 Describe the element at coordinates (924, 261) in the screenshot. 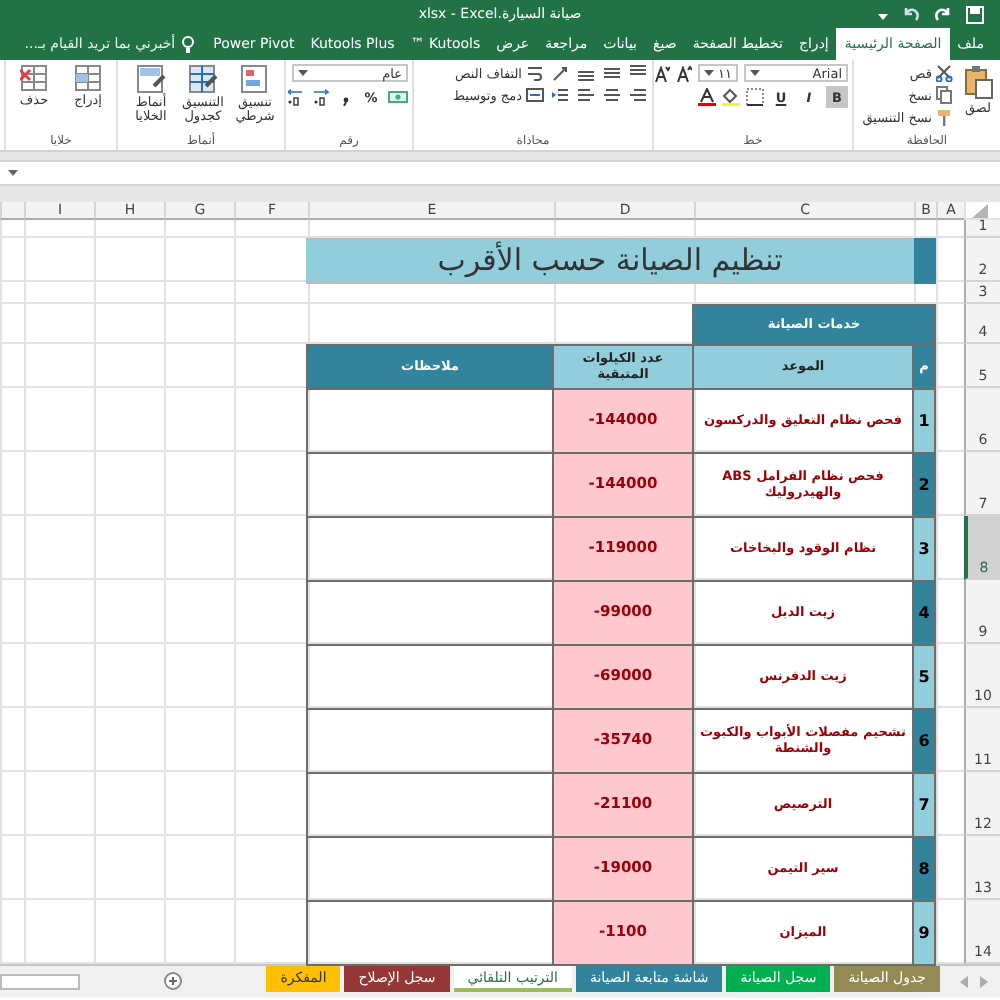

I see `title-accent-bar` at that location.